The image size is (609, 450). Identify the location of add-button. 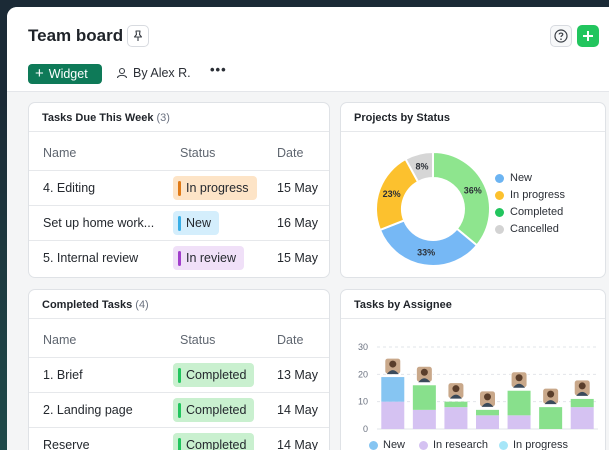
(588, 36).